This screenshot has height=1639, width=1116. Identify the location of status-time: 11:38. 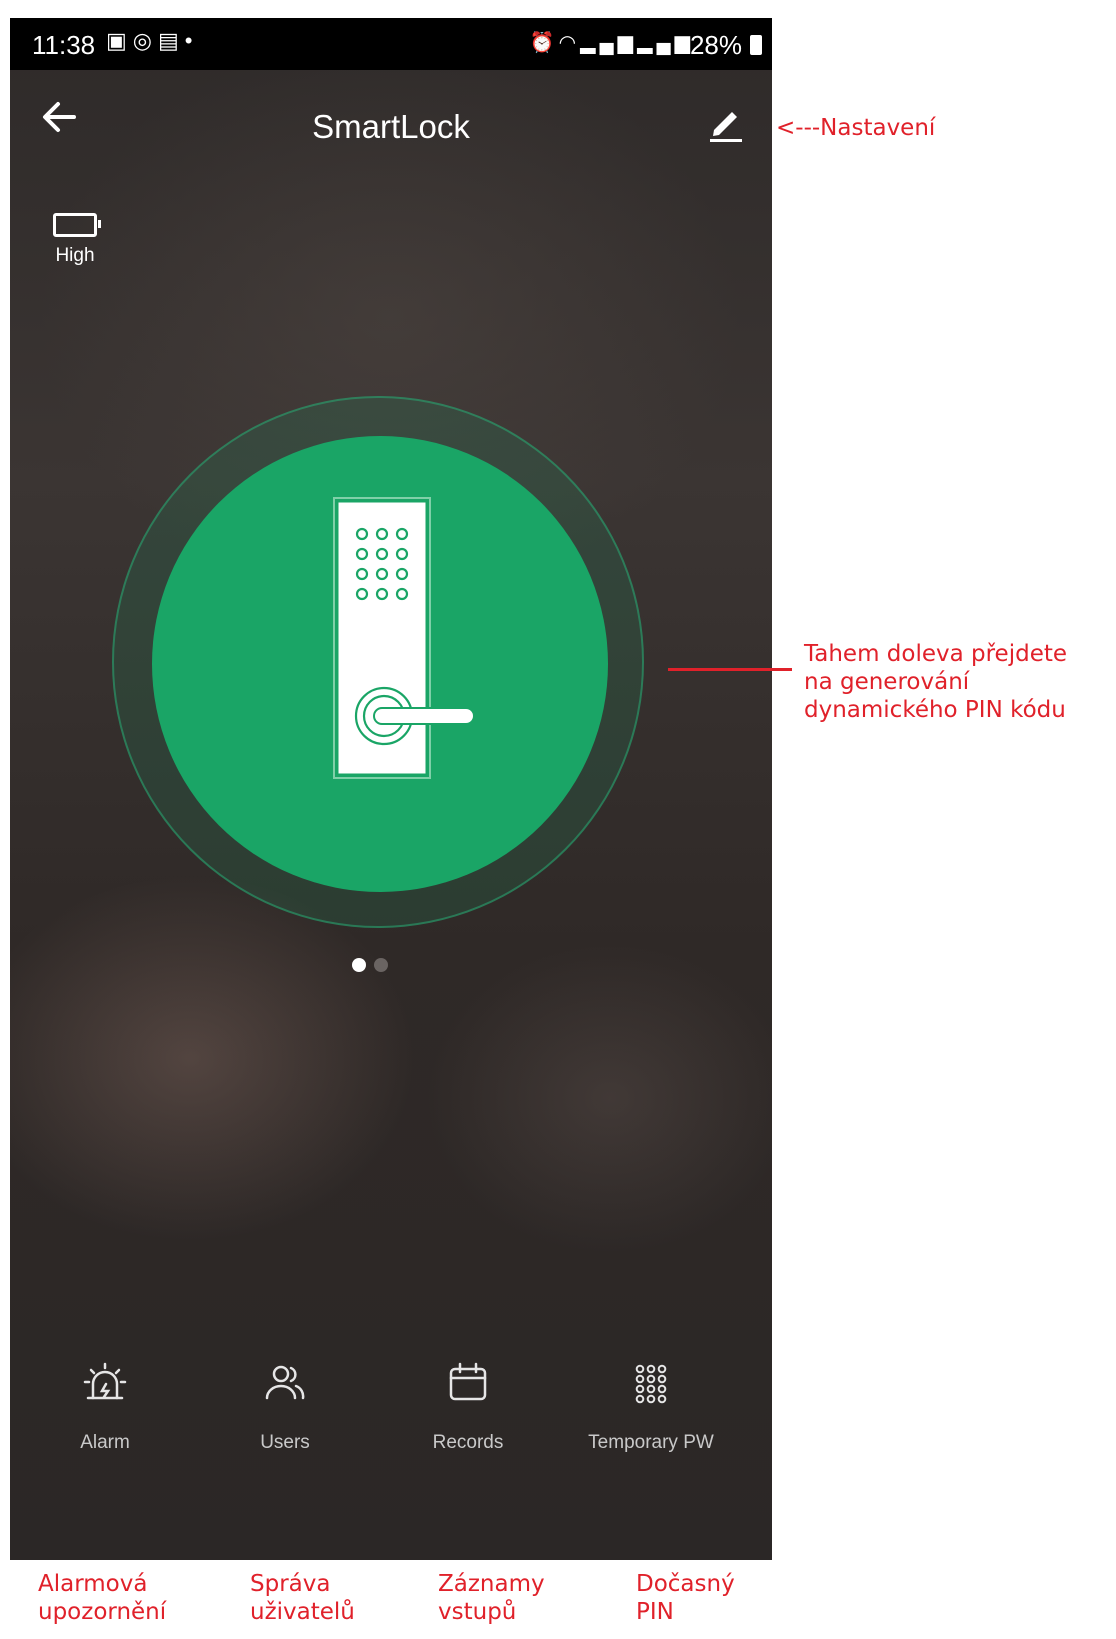
(64, 45).